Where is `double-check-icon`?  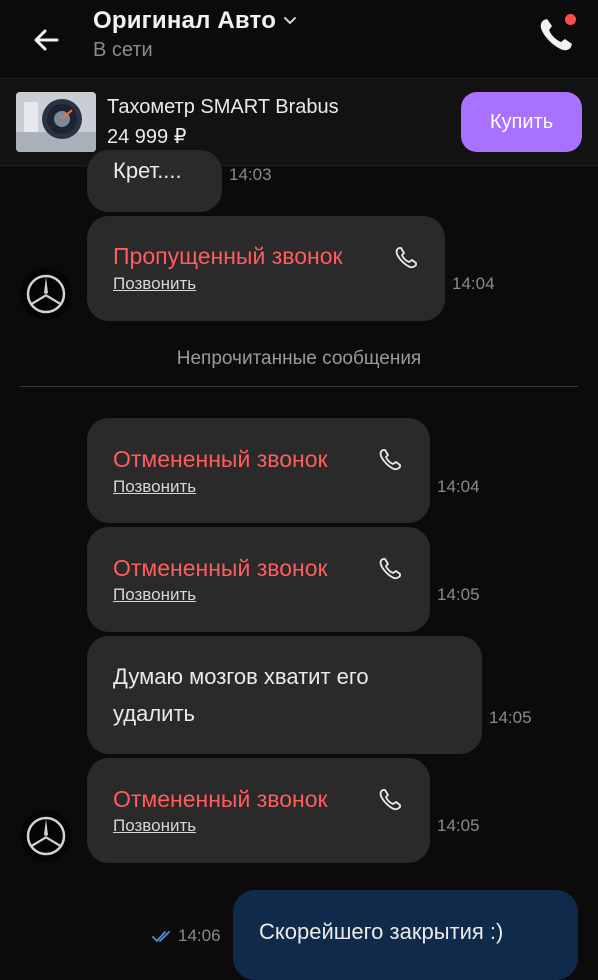
double-check-icon is located at coordinates (161, 937).